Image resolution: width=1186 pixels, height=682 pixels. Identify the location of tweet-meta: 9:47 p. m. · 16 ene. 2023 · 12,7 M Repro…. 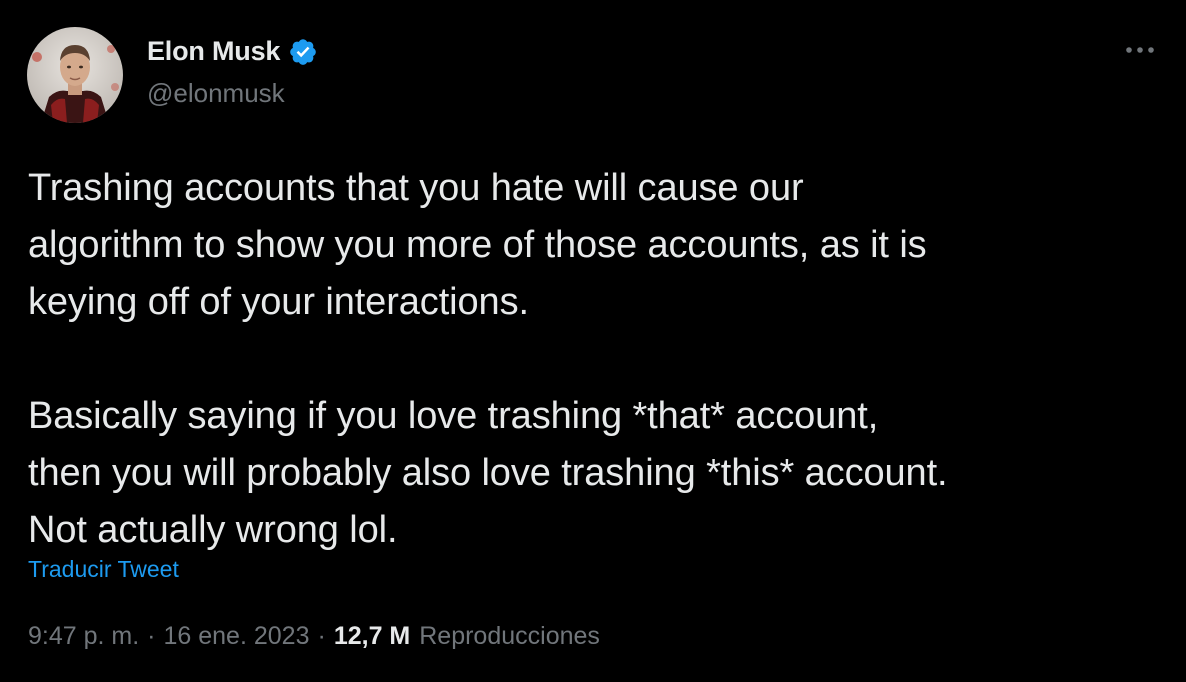
(314, 636).